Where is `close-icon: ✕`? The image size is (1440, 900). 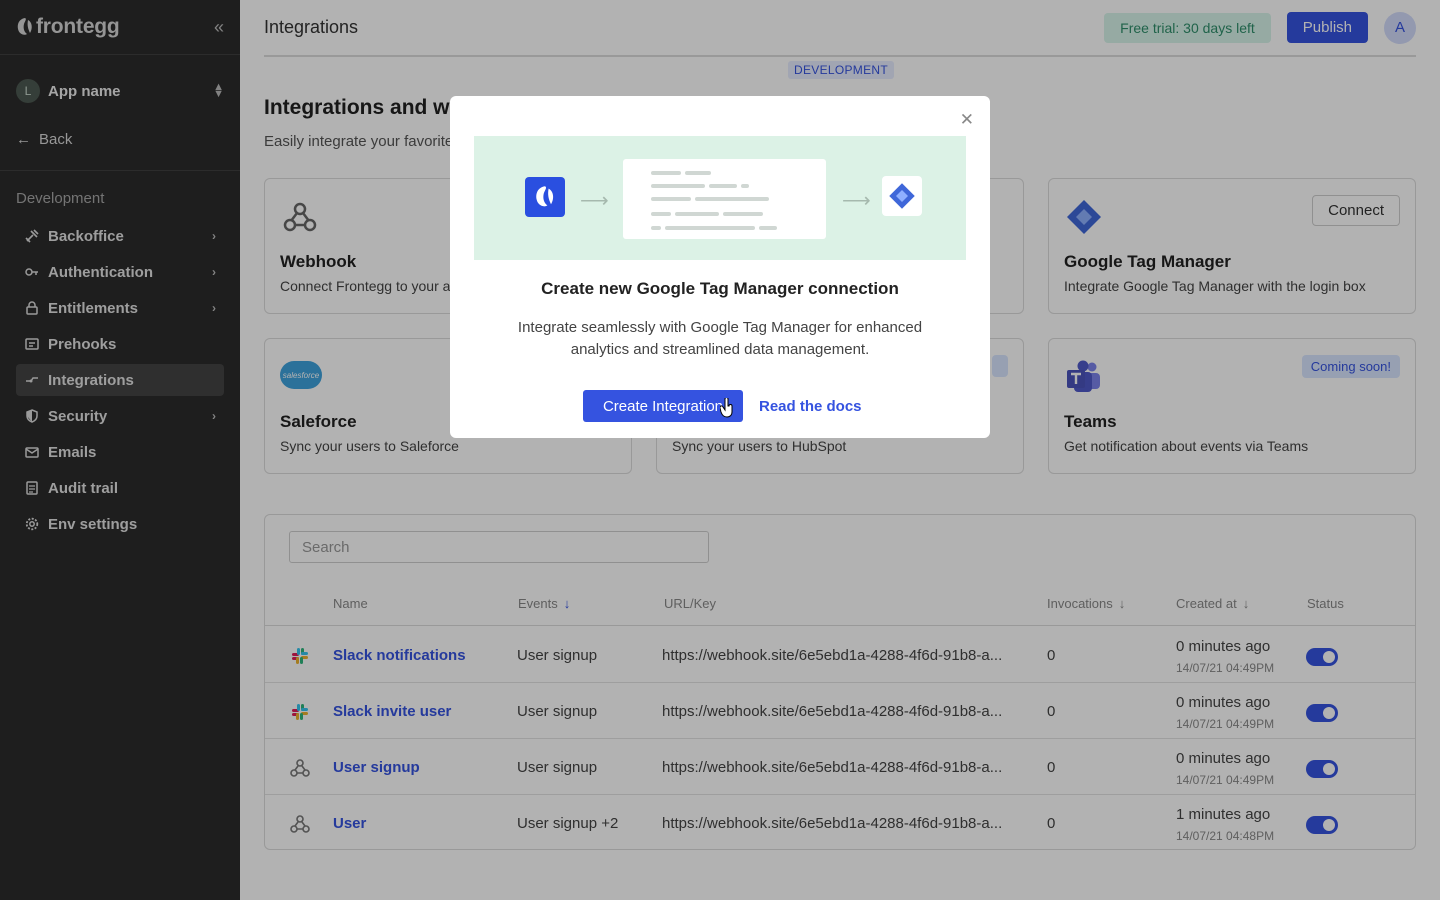 close-icon: ✕ is located at coordinates (967, 120).